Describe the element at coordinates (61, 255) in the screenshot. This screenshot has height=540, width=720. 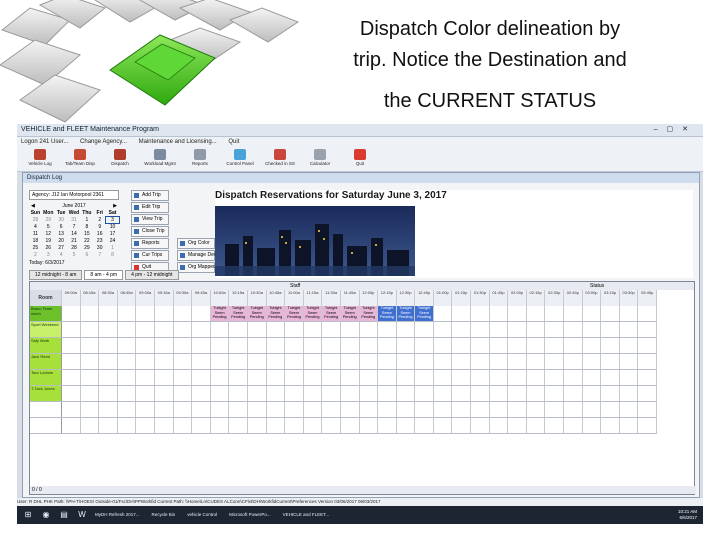
I see `calendar-day: 4` at that location.